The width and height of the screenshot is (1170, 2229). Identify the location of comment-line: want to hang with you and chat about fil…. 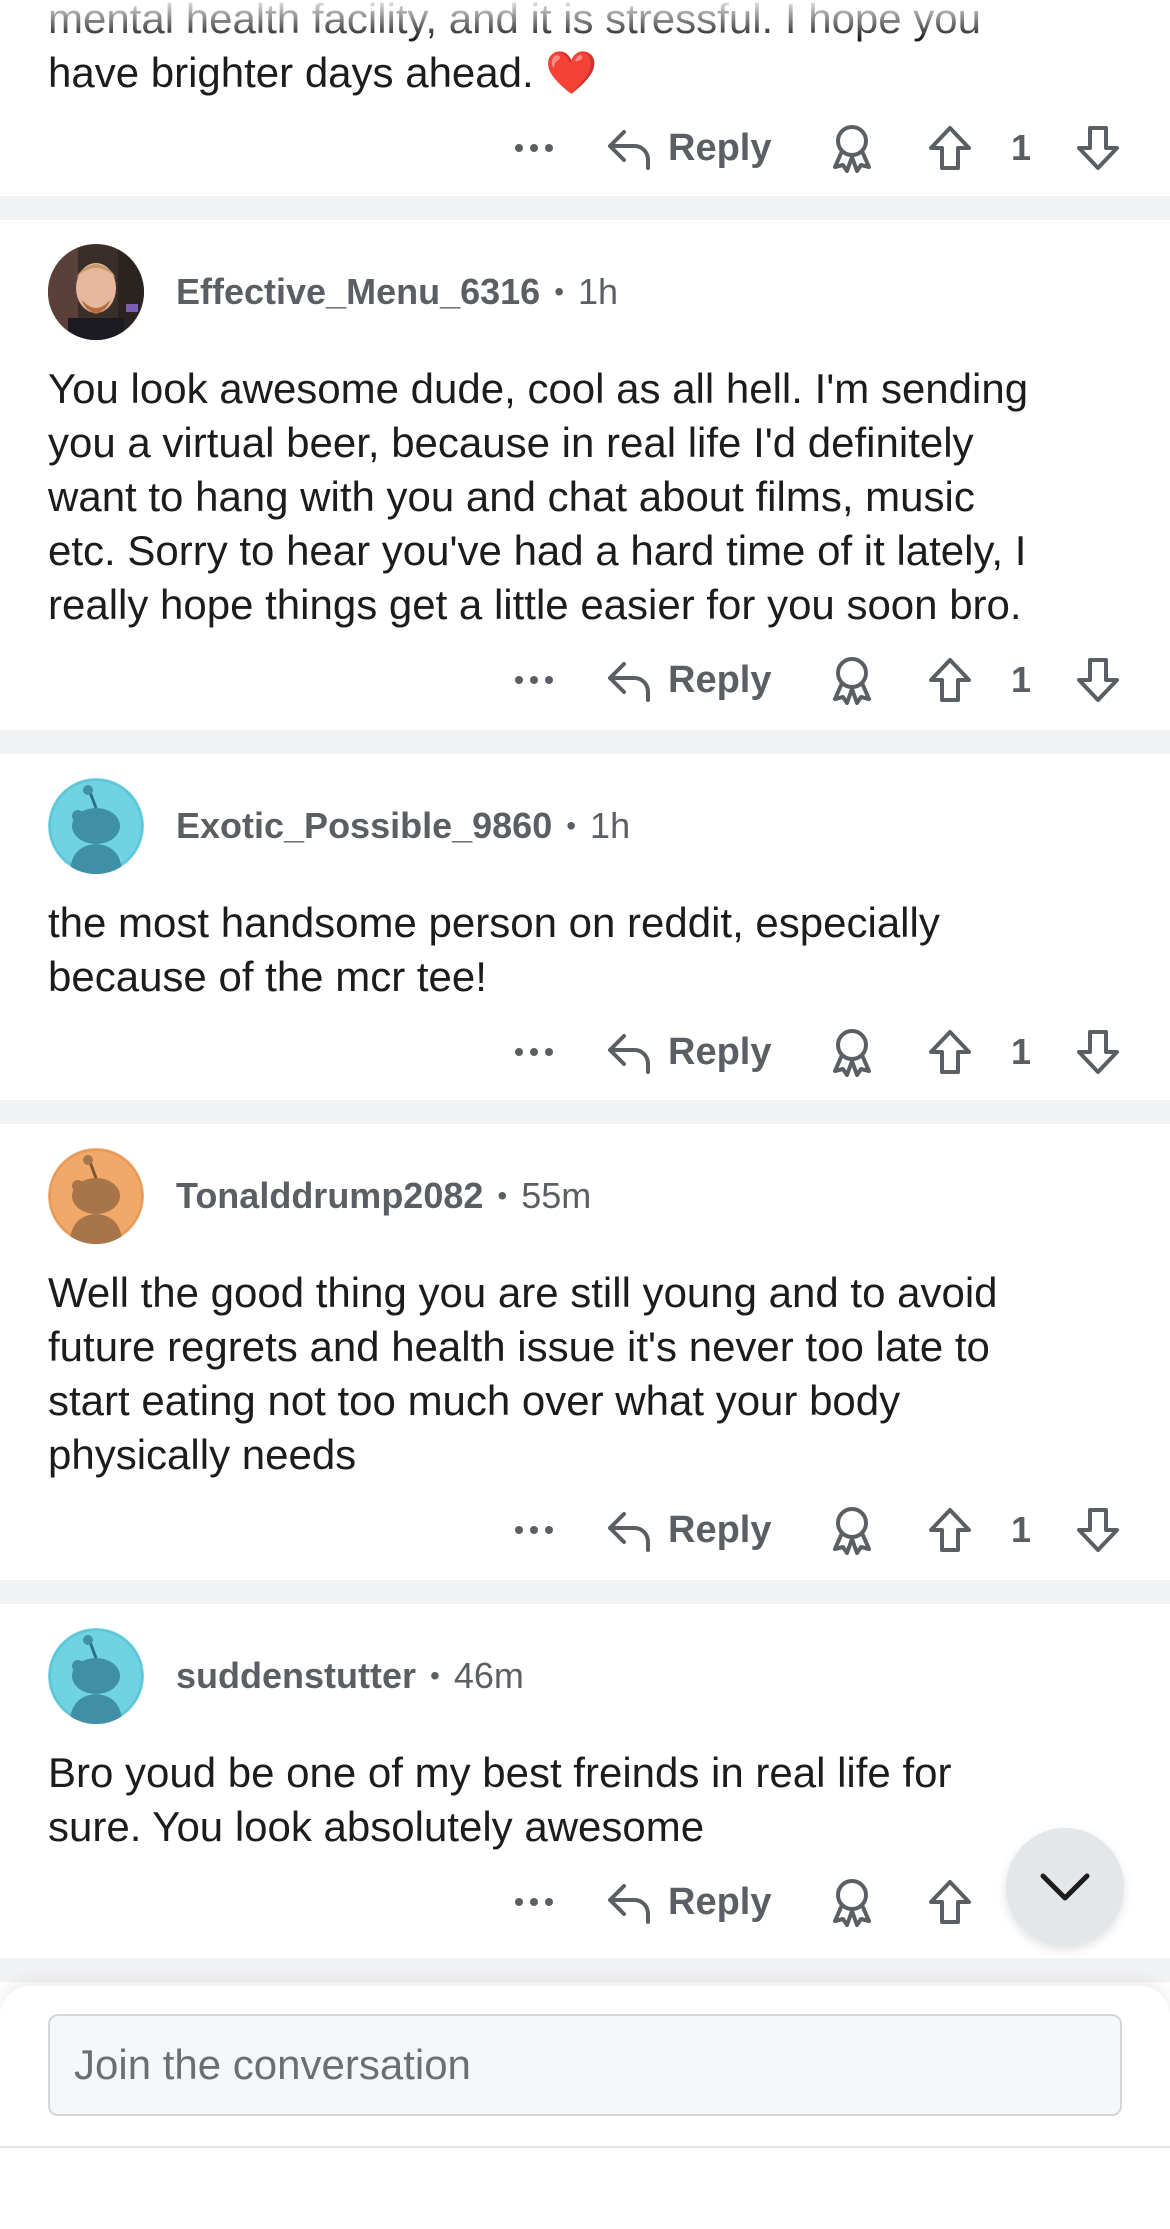
(511, 496).